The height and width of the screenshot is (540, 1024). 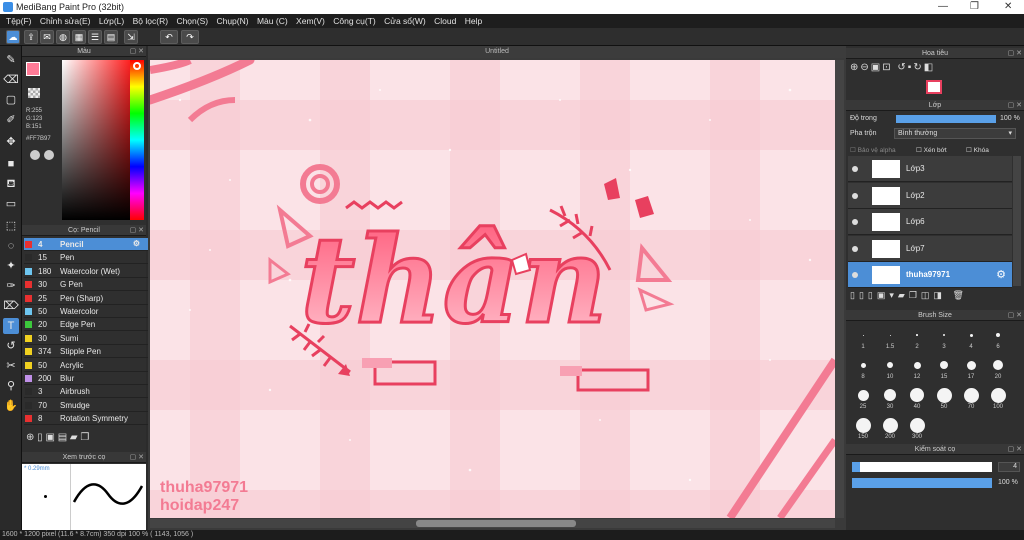 I want to click on brush-size-option: 300, so click(x=917, y=428).